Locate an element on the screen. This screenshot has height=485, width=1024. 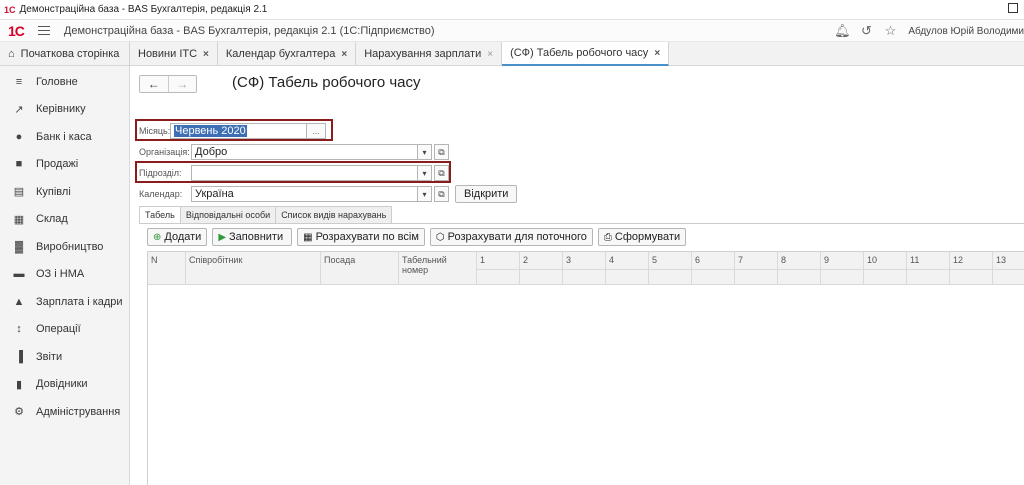
org-value: Добро is located at coordinates (211, 152).